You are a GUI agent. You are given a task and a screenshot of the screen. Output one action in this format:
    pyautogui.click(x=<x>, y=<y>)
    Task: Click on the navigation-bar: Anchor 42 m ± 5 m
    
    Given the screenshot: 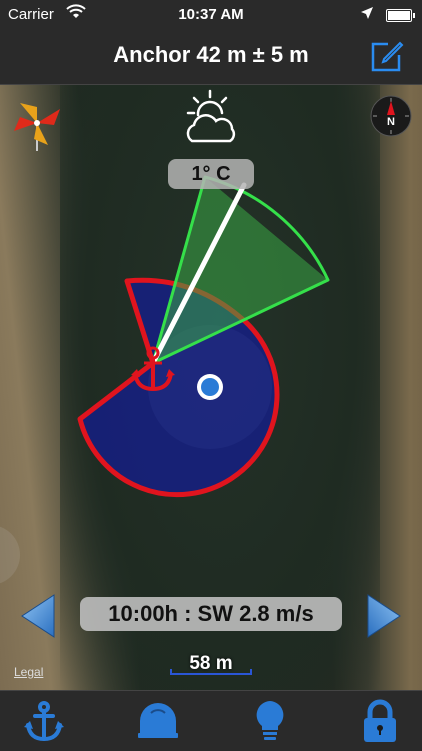 What is the action you would take?
    pyautogui.click(x=211, y=57)
    